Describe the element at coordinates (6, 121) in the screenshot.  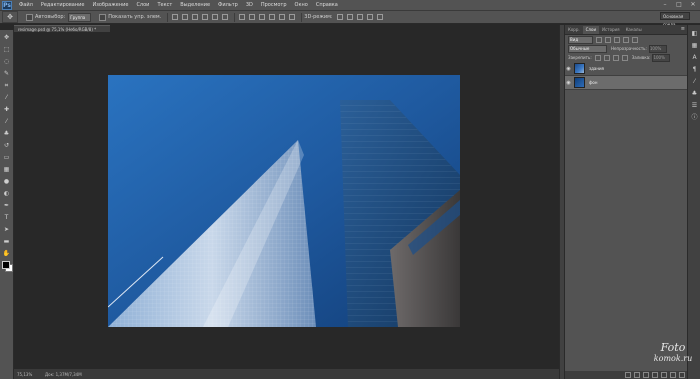
I see `brush-tool-icon: ⁄` at that location.